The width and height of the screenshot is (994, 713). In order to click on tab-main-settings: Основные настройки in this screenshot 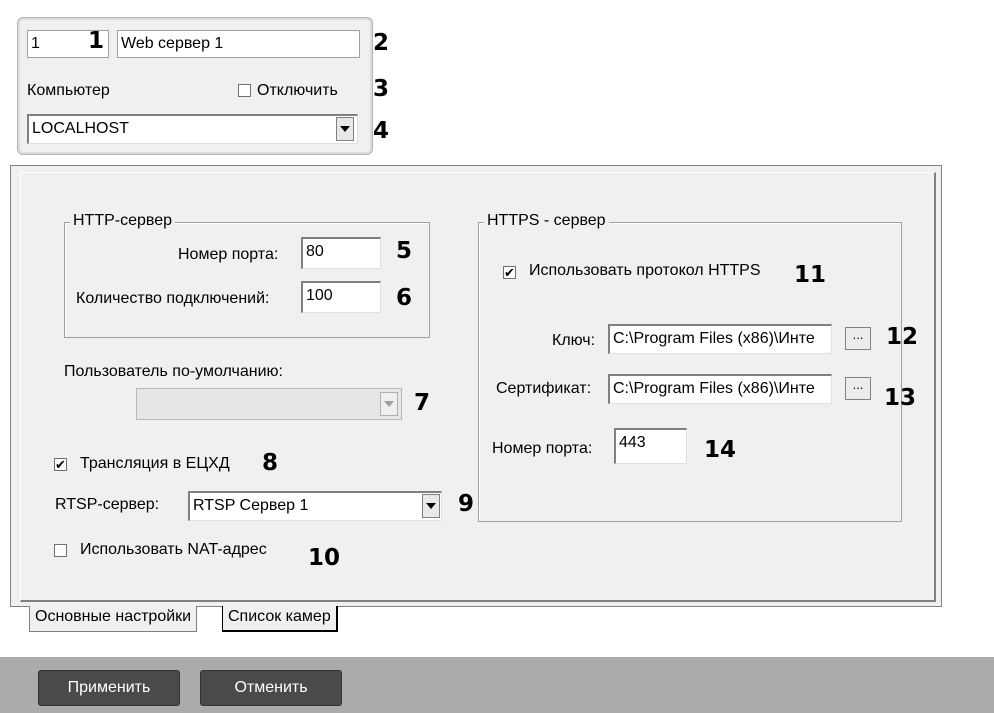, I will do `click(113, 619)`.